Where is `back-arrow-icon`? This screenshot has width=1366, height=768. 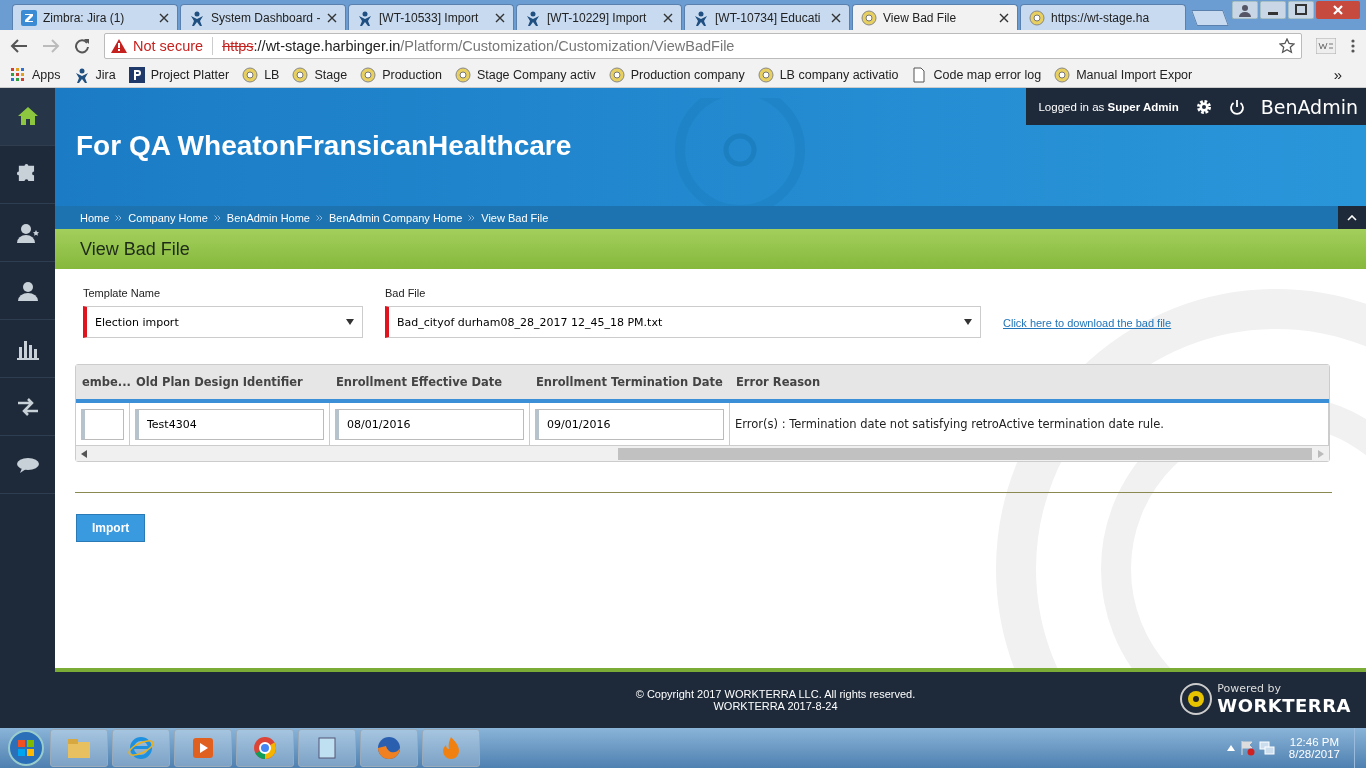 back-arrow-icon is located at coordinates (19, 46).